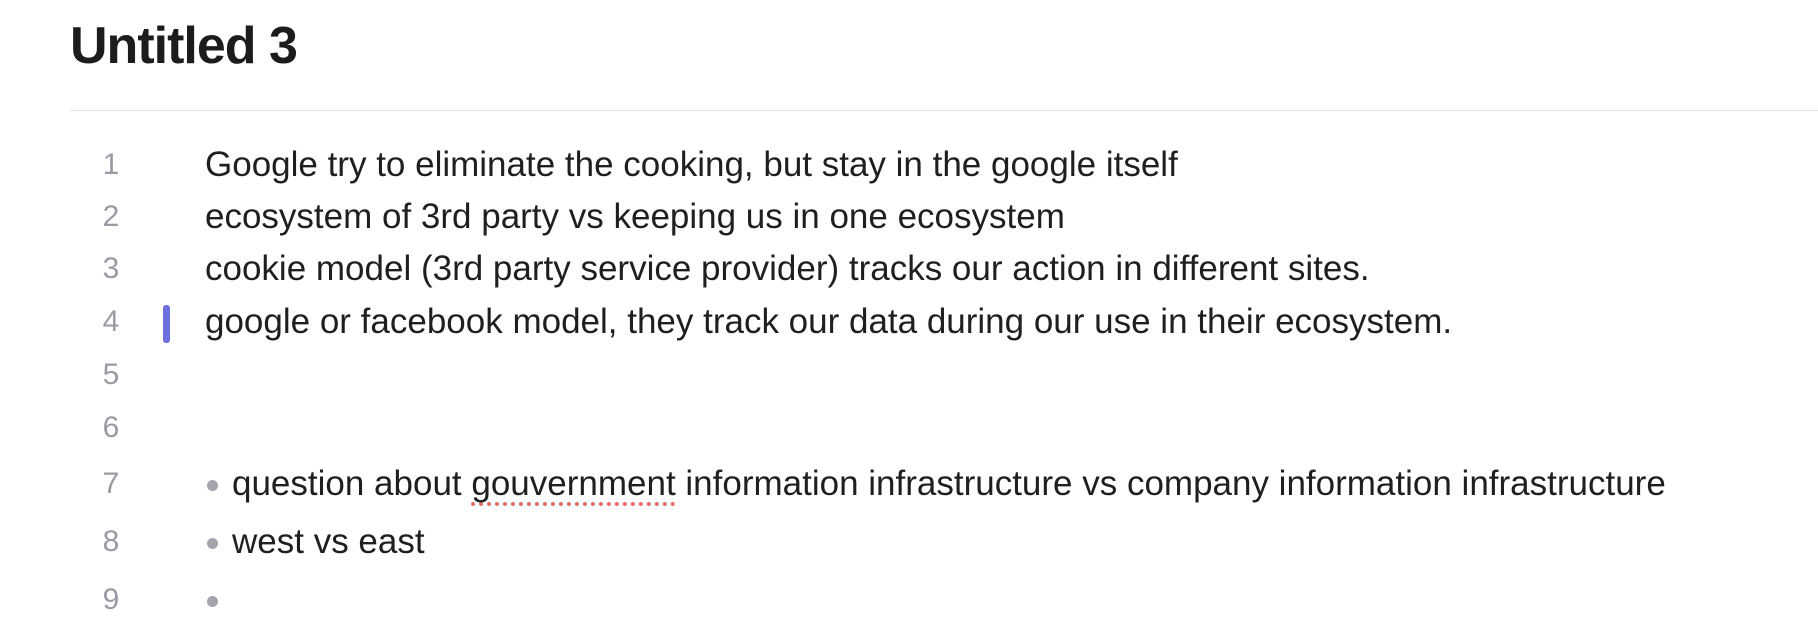 This screenshot has height=640, width=1818. What do you see at coordinates (909, 600) in the screenshot?
I see `editor-line-9: 9` at bounding box center [909, 600].